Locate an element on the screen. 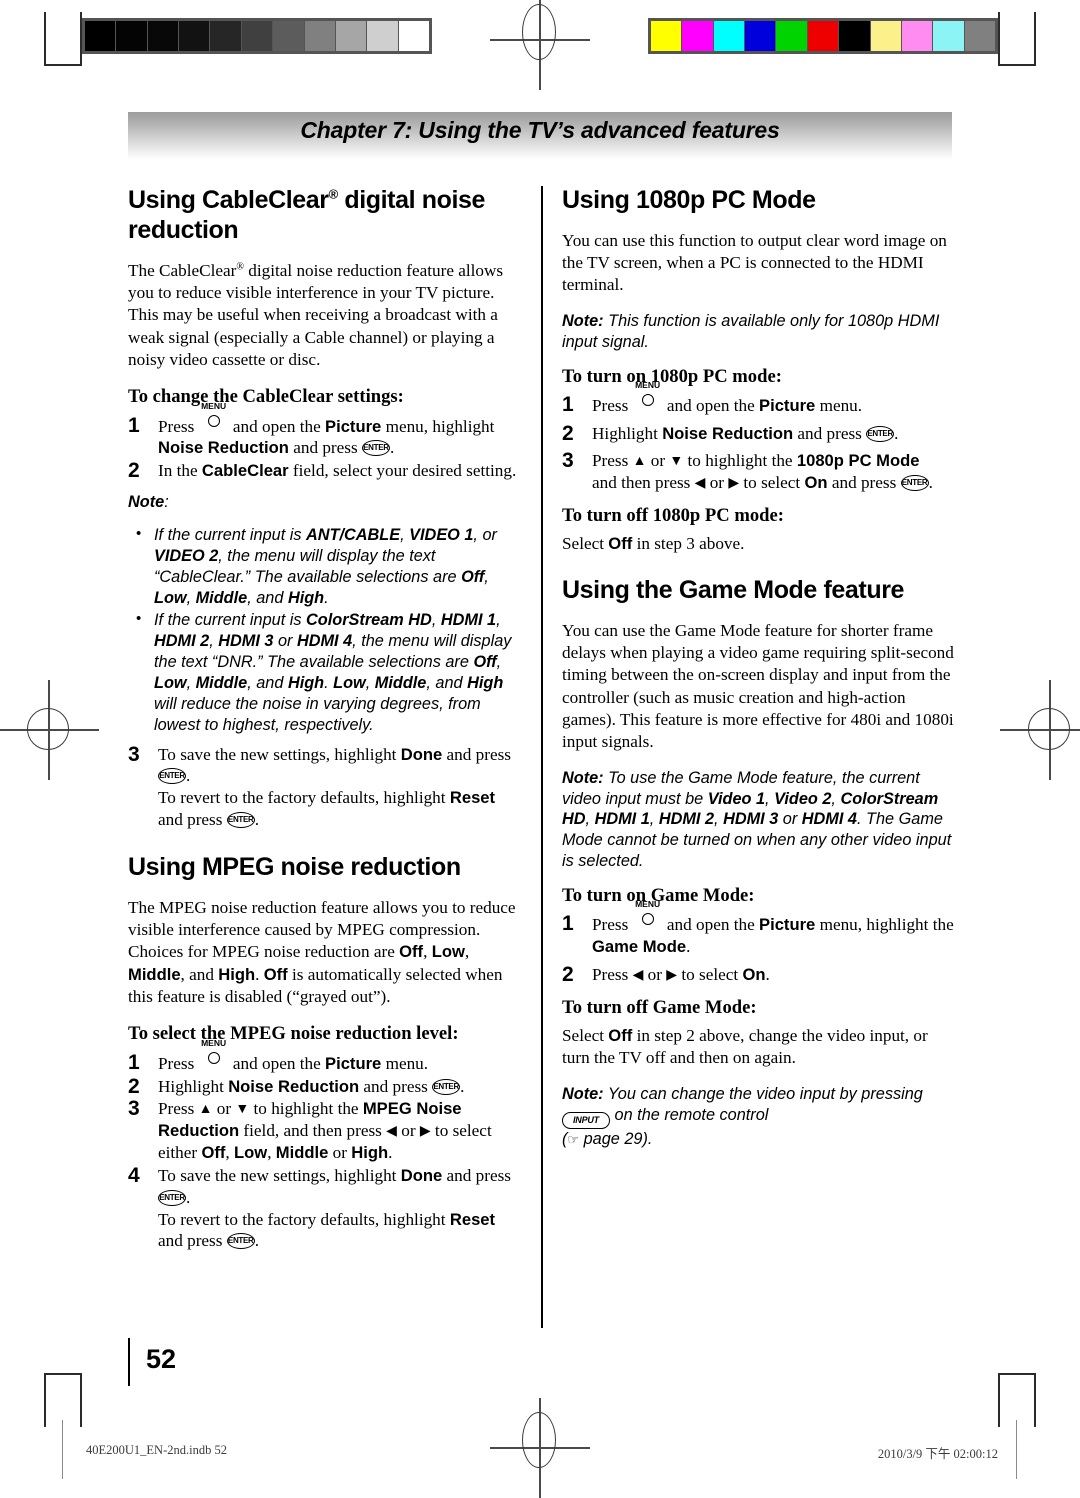 The image size is (1080, 1498). section-title-game-mode: Using the Game Mode feature is located at coordinates (733, 589).